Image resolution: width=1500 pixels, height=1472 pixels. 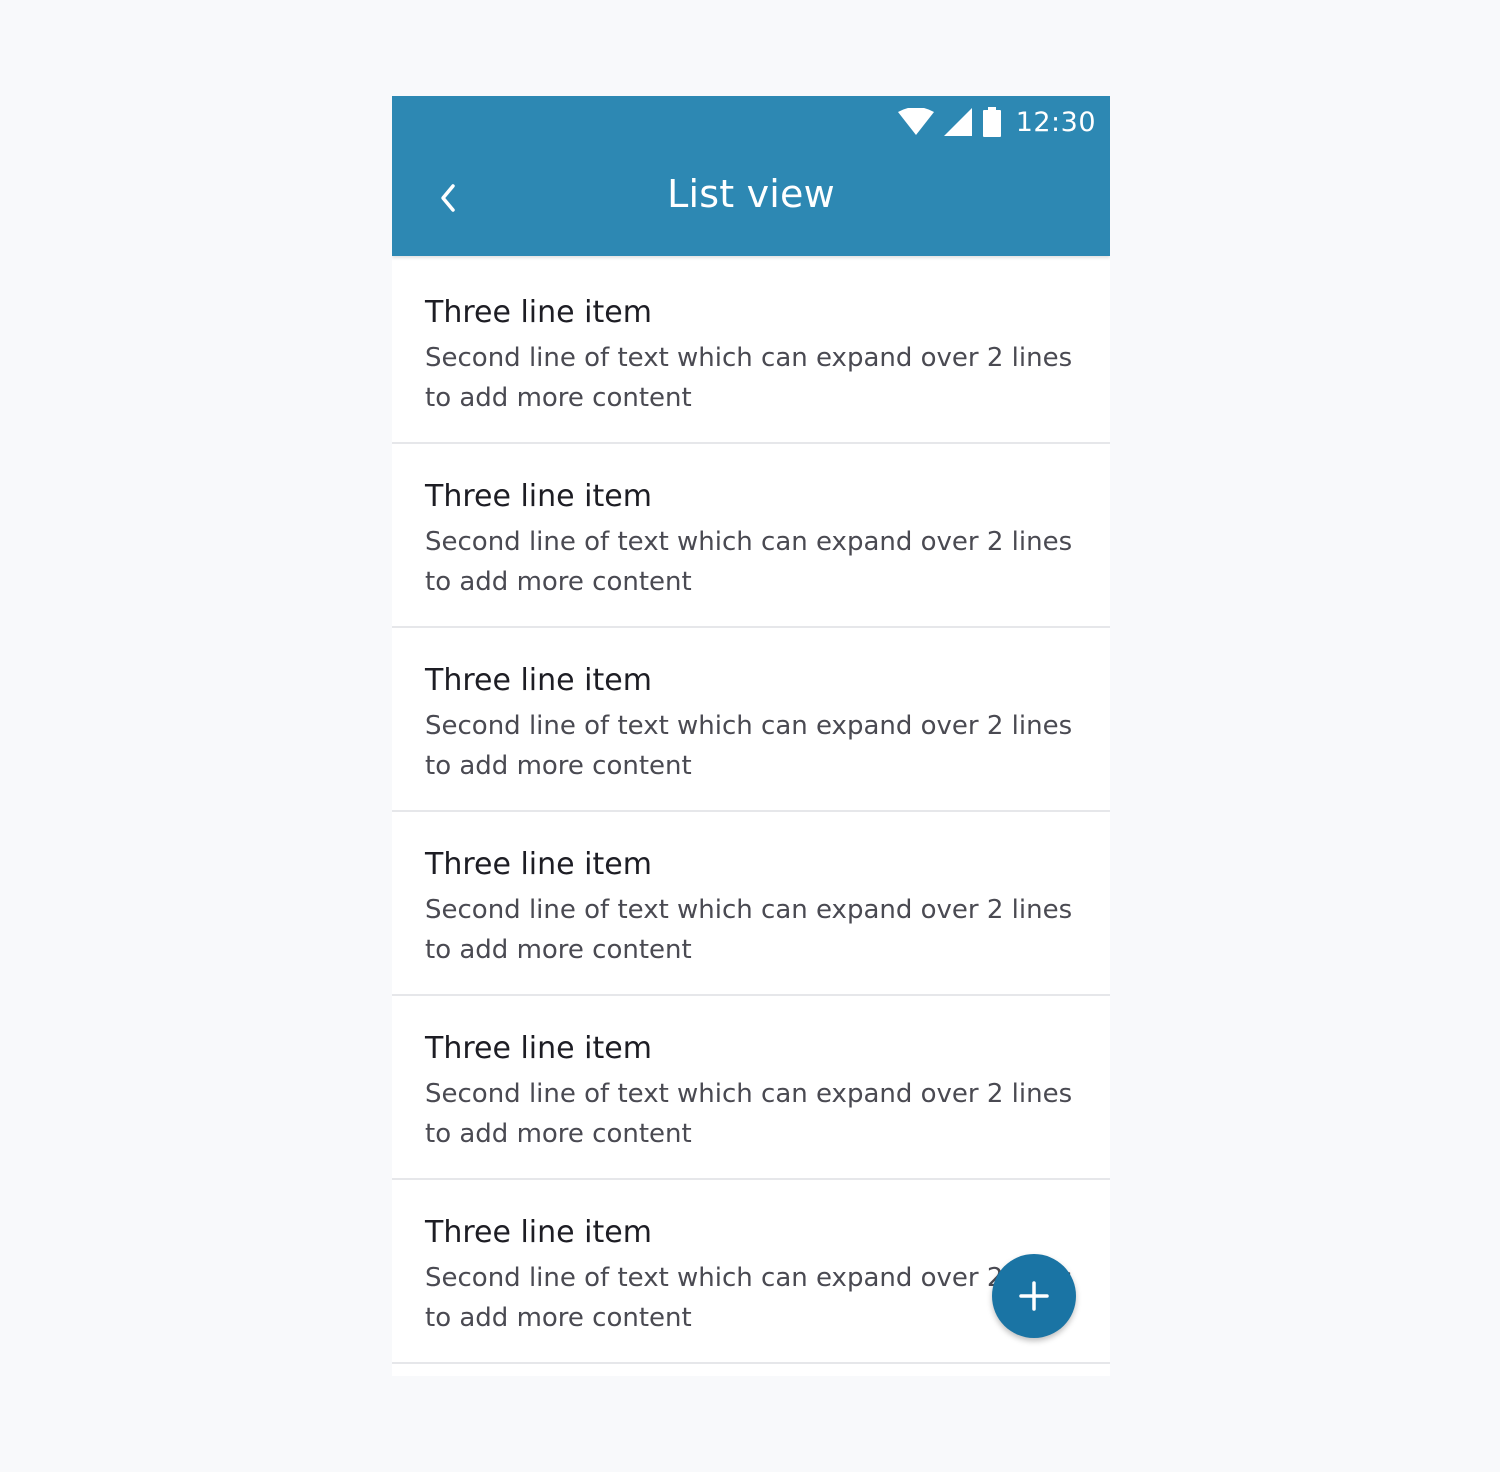 I want to click on wifi-icon, so click(x=915, y=121).